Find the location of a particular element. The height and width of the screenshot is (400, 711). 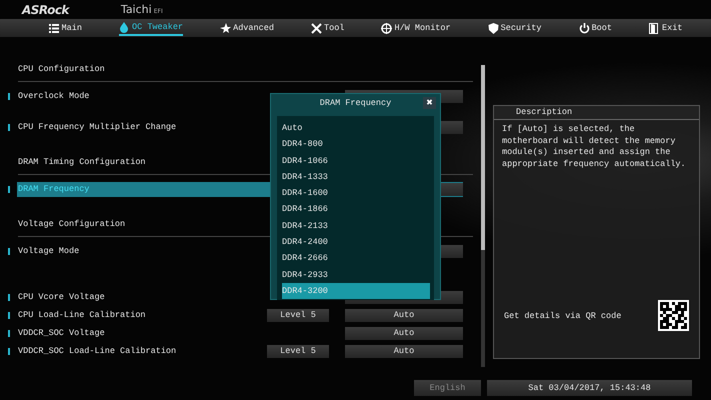

scroll-thumb is located at coordinates (483, 157).